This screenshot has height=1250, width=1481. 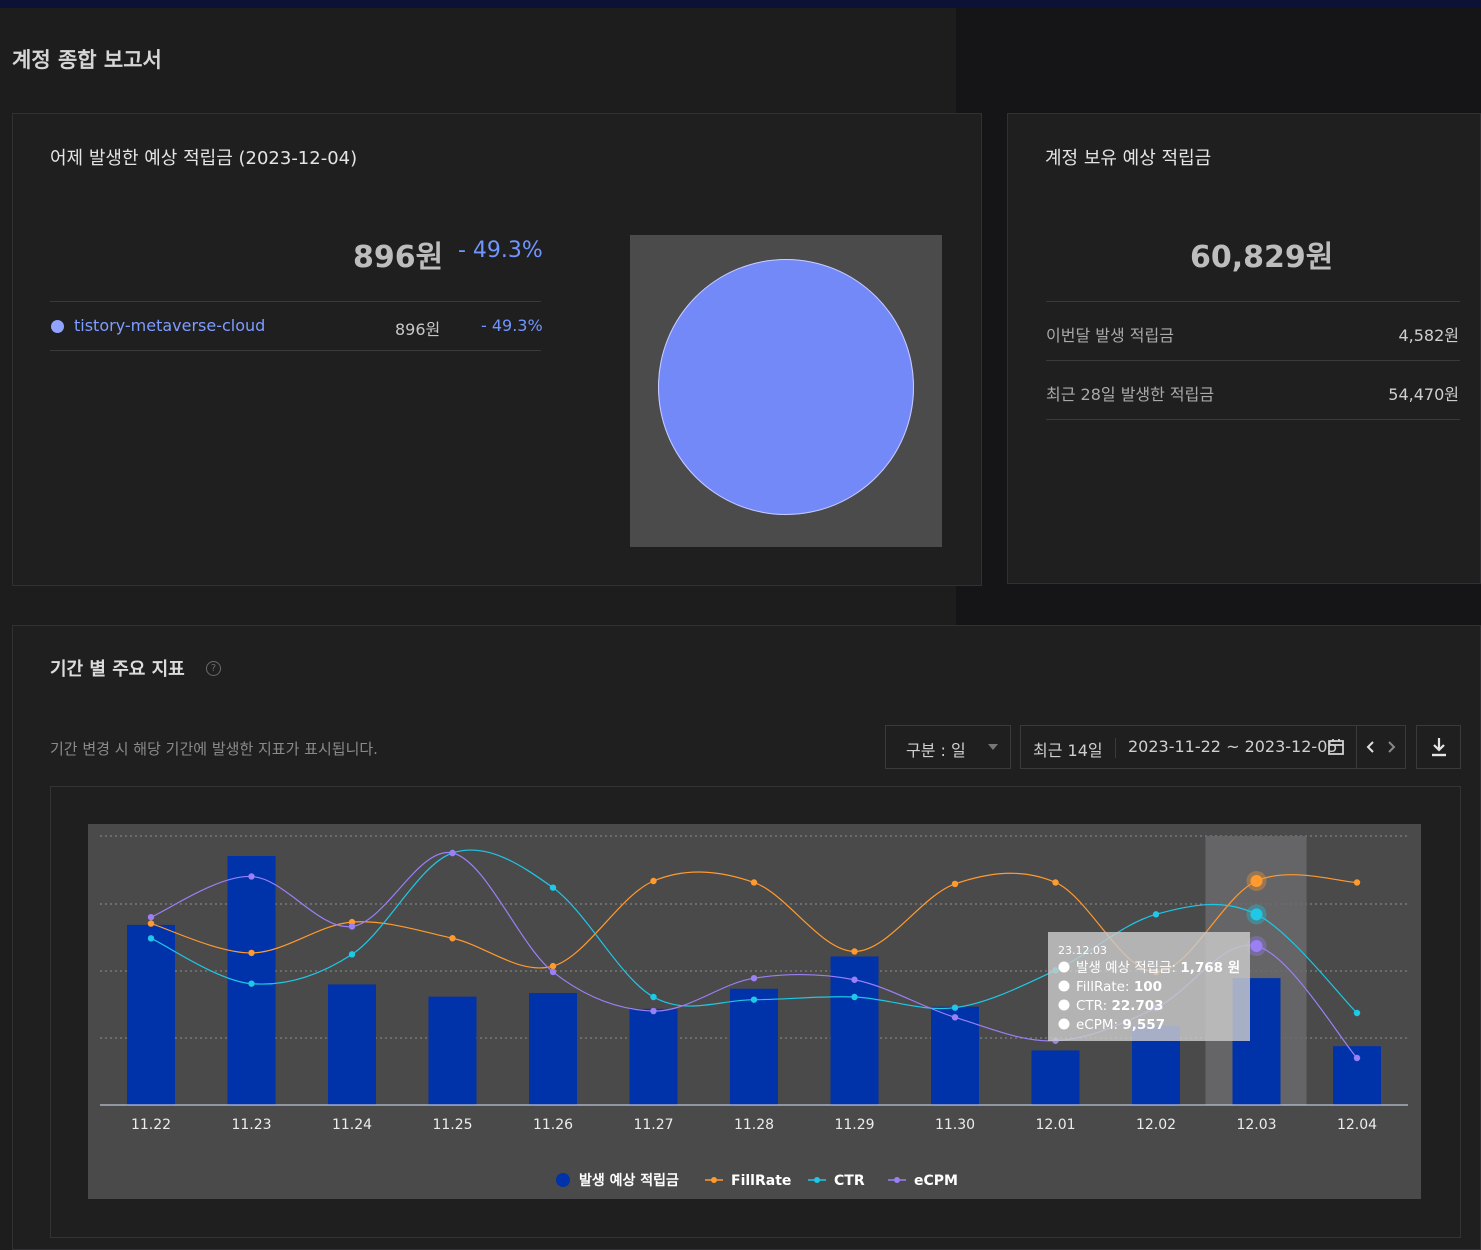 I want to click on yesterday-title: 어제 발생한 예상 적립금 (2023-12-04), so click(x=204, y=158).